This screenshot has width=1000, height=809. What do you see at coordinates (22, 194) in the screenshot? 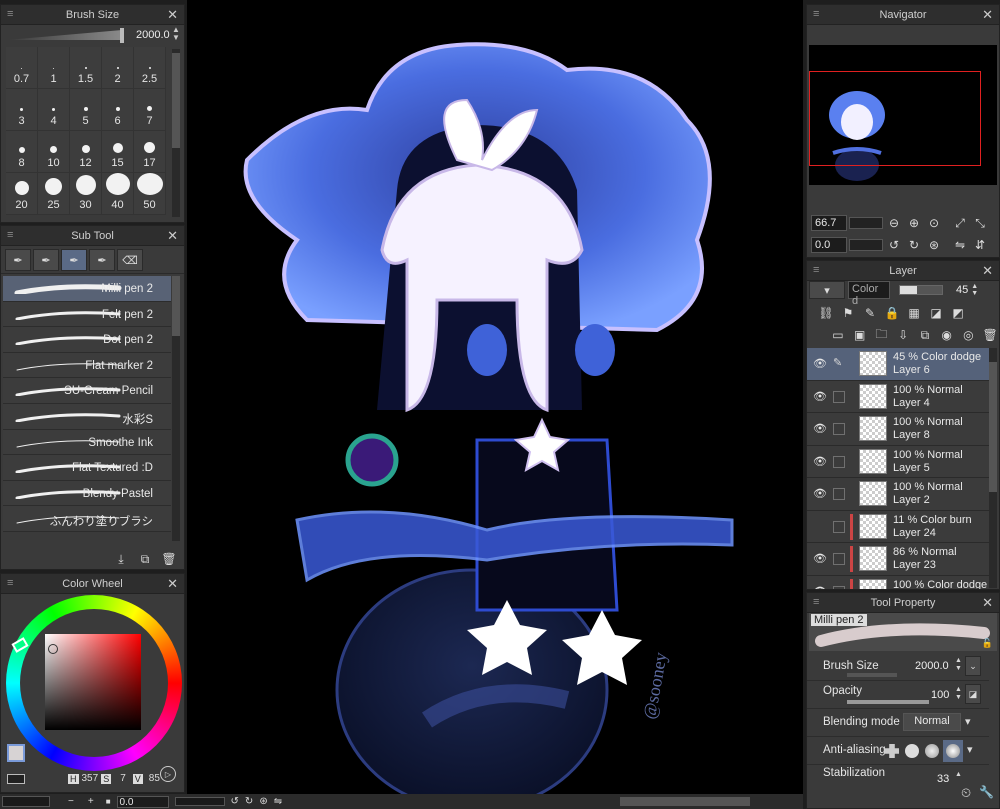
I see `brush-size-preset: 20` at bounding box center [22, 194].